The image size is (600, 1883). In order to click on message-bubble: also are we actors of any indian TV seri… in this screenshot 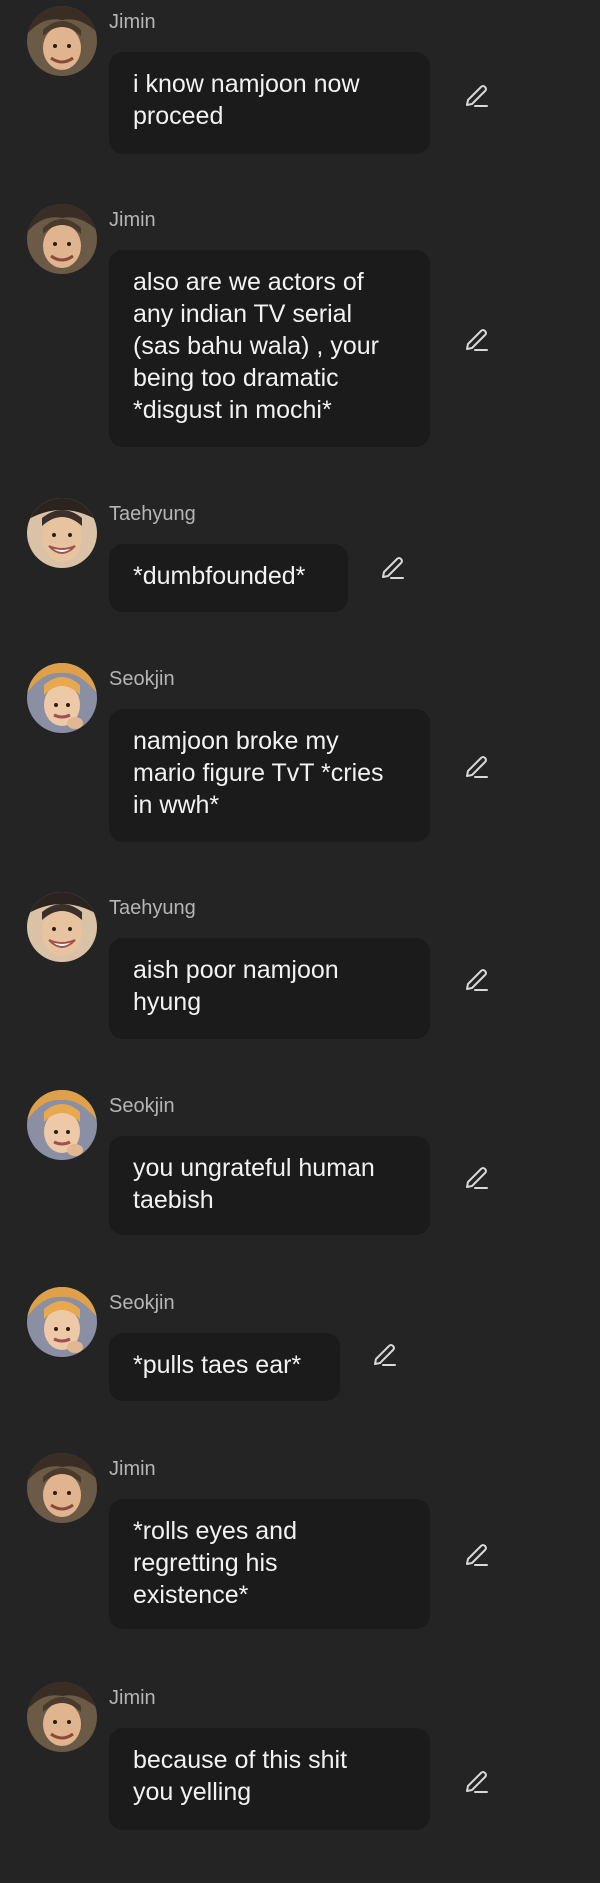, I will do `click(269, 348)`.